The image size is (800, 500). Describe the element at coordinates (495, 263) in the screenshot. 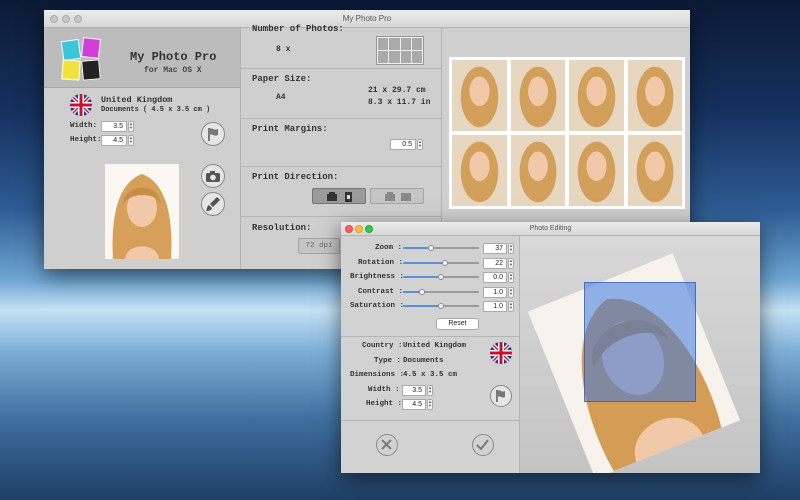

I see `rotation-field: 22` at that location.